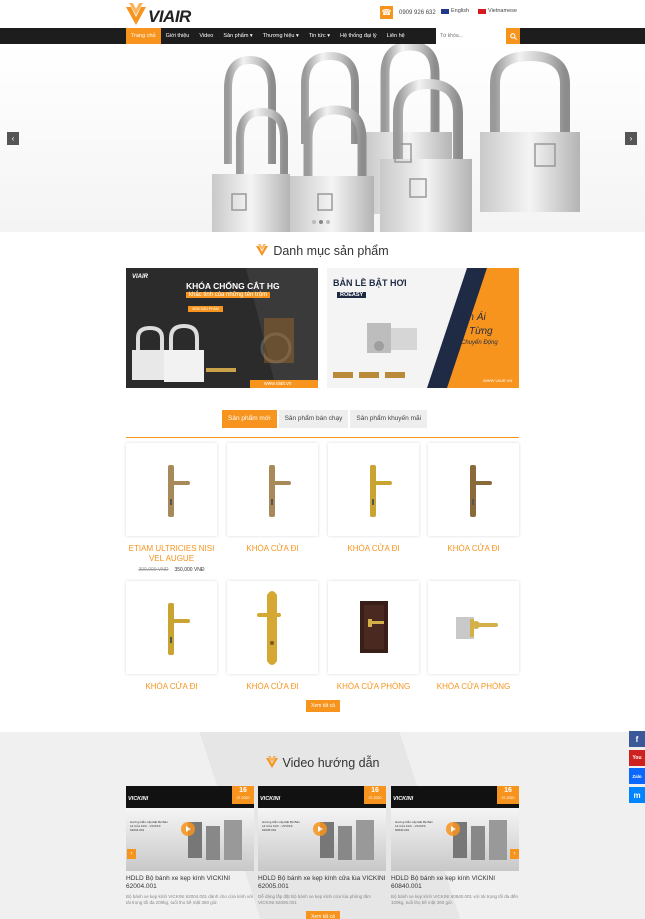 The width and height of the screenshot is (645, 919). I want to click on view-all-videos-button: Xem tất cả, so click(323, 915).